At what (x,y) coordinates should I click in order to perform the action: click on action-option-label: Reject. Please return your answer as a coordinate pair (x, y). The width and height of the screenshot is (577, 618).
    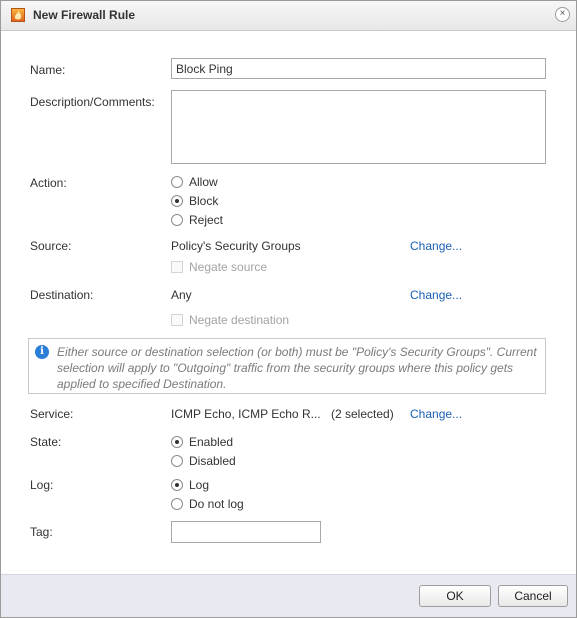
    Looking at the image, I should click on (206, 220).